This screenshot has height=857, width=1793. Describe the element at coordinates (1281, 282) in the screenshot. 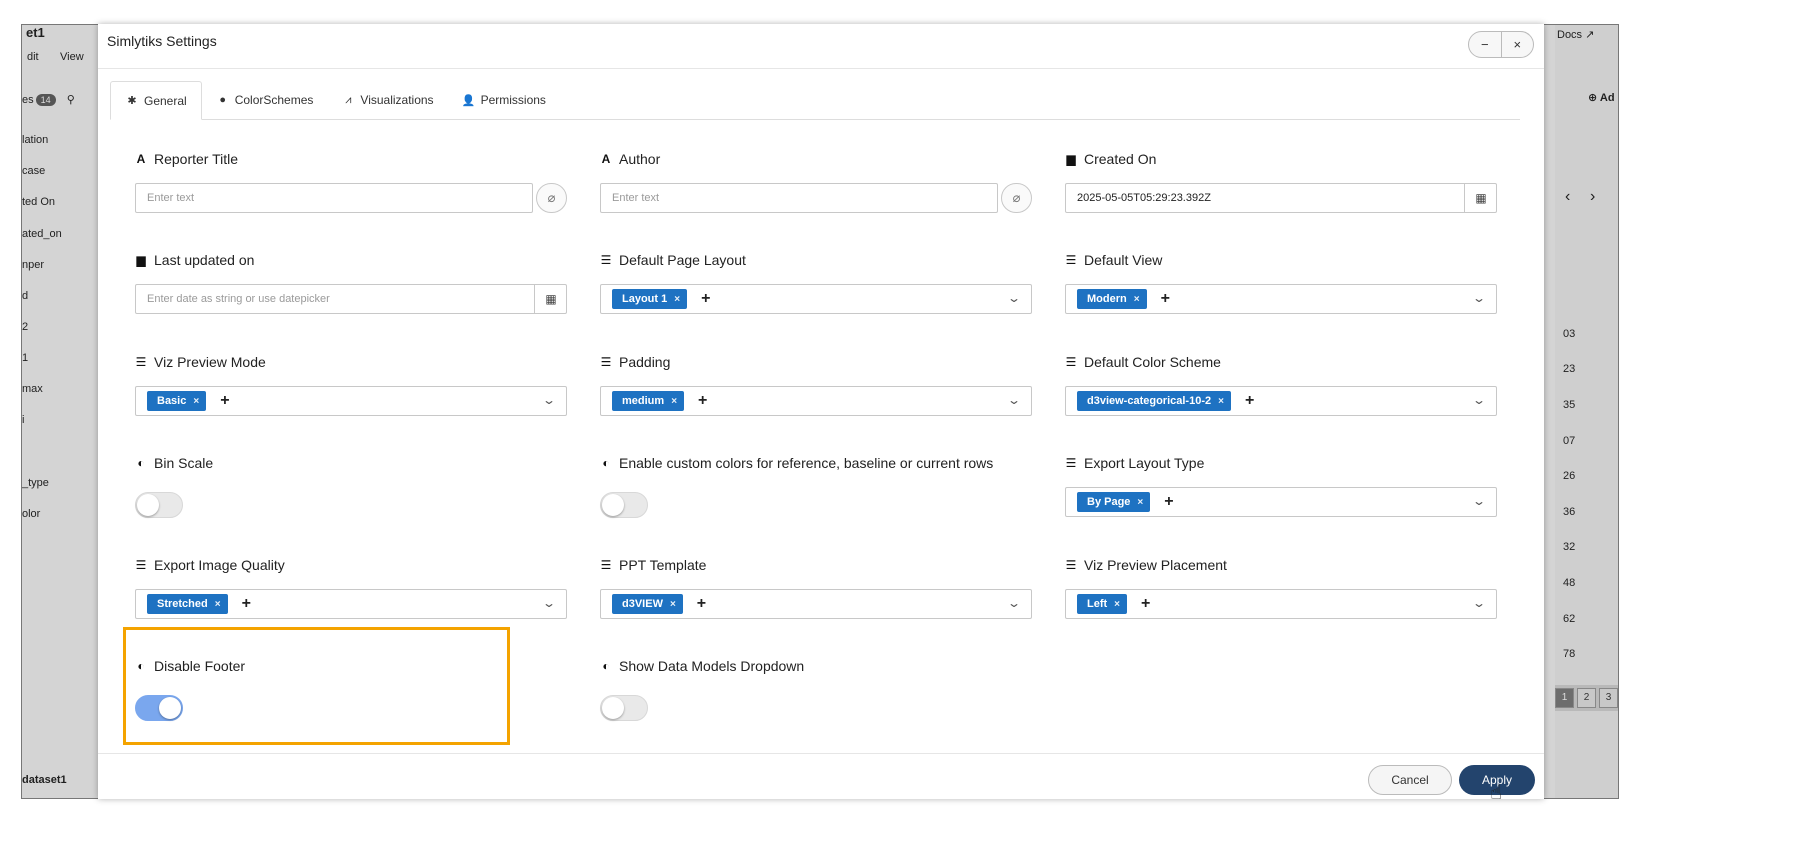

I see `default-view-field: ☰ Default View Modern × + ⌄` at that location.